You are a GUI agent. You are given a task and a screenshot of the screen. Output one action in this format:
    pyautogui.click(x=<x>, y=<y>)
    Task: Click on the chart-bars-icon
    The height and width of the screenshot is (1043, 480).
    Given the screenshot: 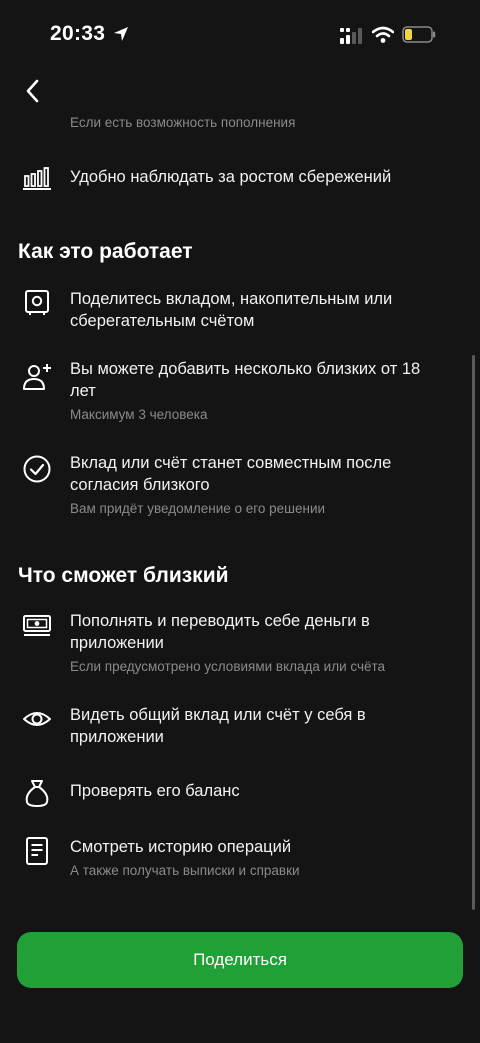 What is the action you would take?
    pyautogui.click(x=37, y=179)
    